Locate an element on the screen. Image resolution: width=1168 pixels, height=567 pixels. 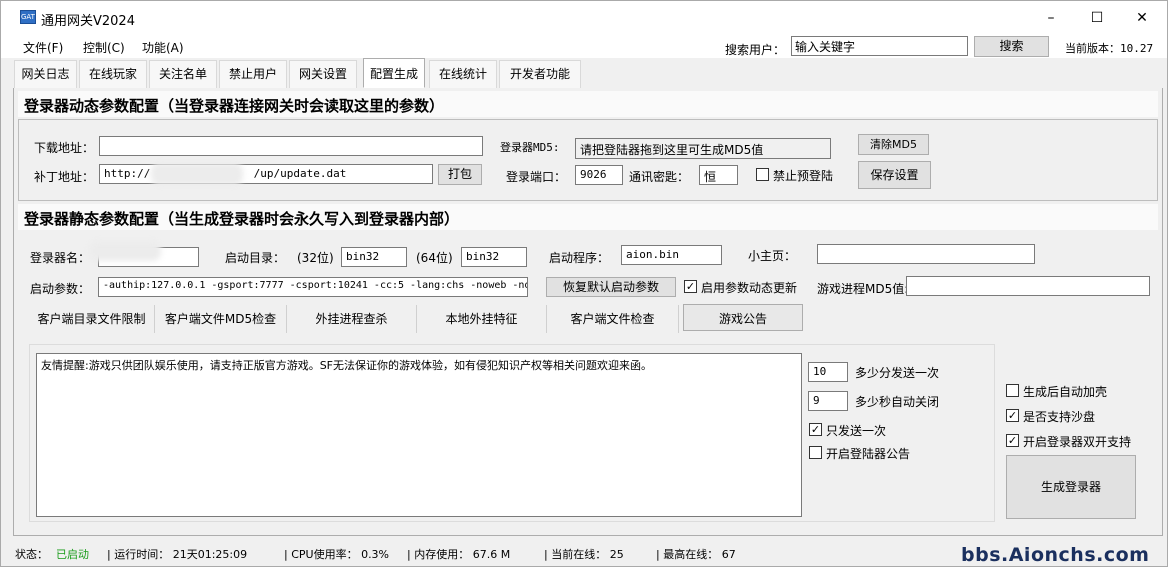
tab-gateway-settings: 网关设置 is located at coordinates (323, 74).